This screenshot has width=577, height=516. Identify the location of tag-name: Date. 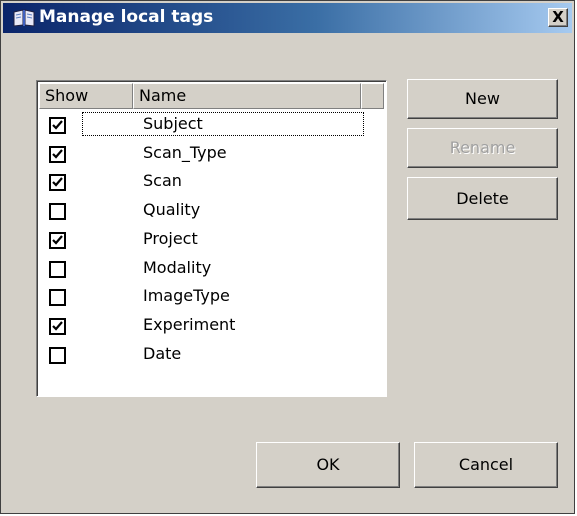
(162, 353).